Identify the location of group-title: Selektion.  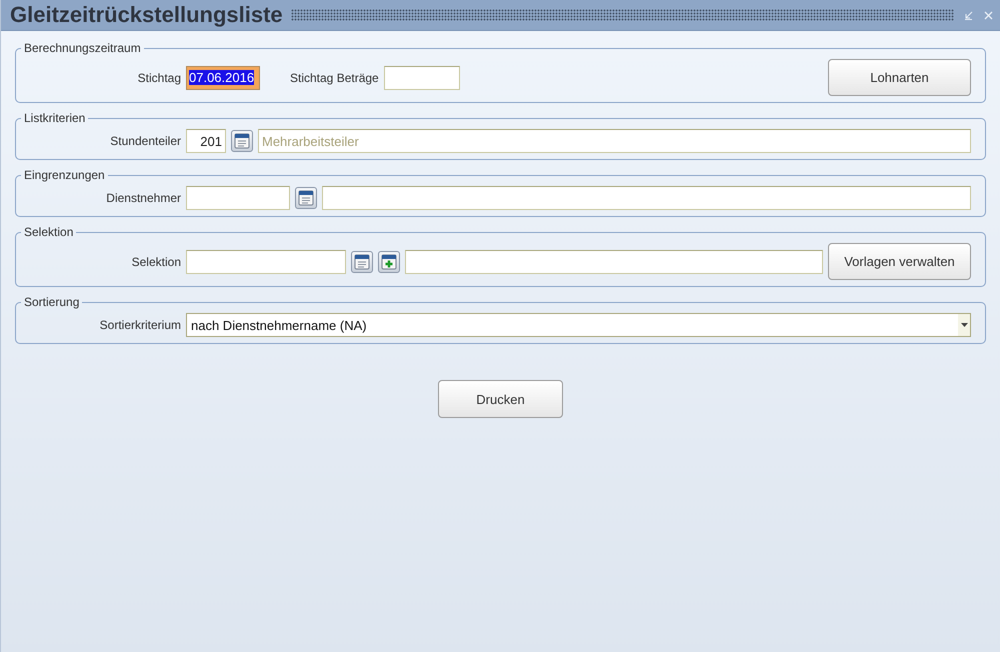
(48, 232).